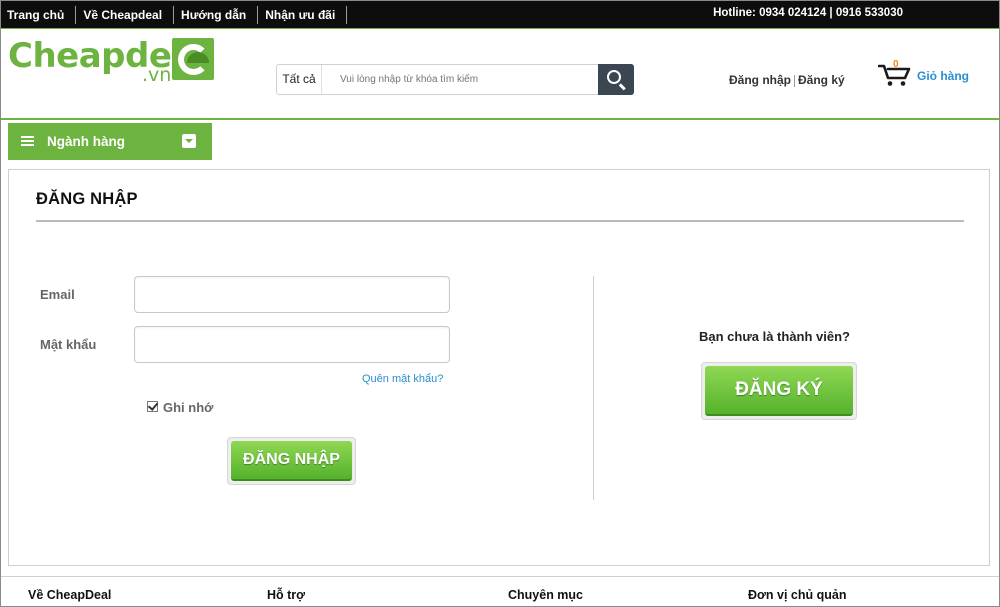 This screenshot has width=1000, height=607. I want to click on menu-icon, so click(27, 141).